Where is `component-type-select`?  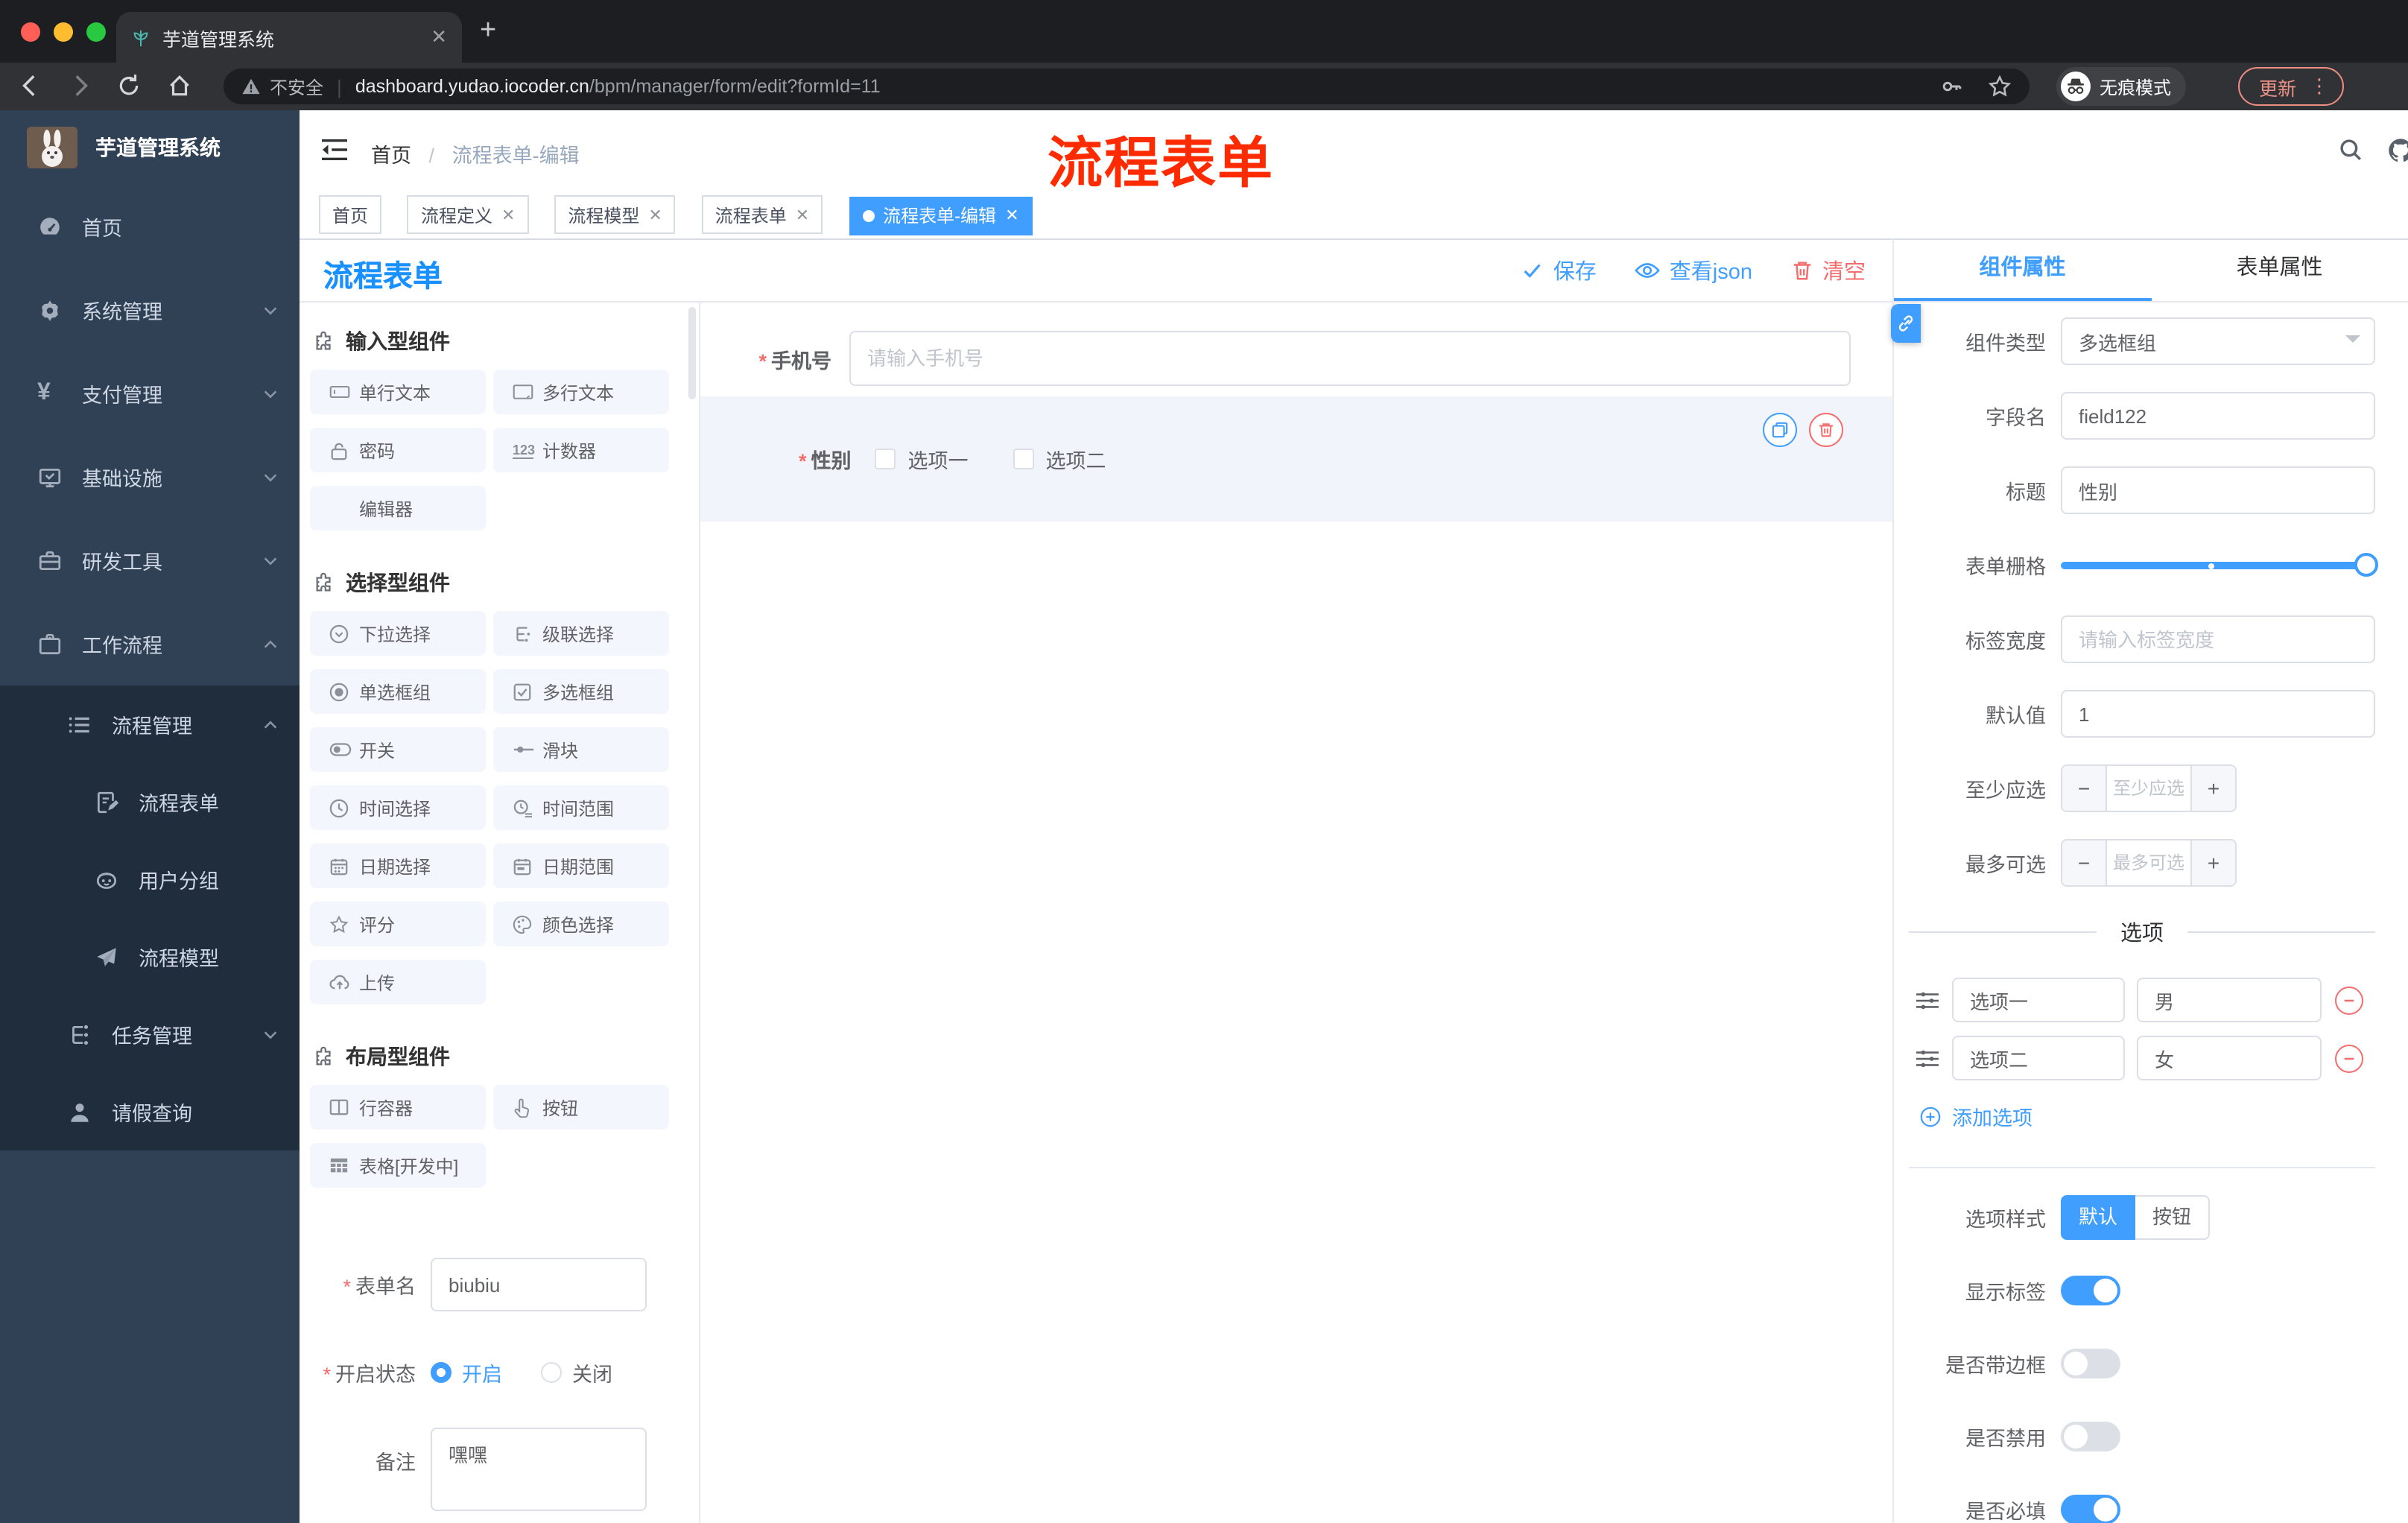
component-type-select is located at coordinates (2218, 341).